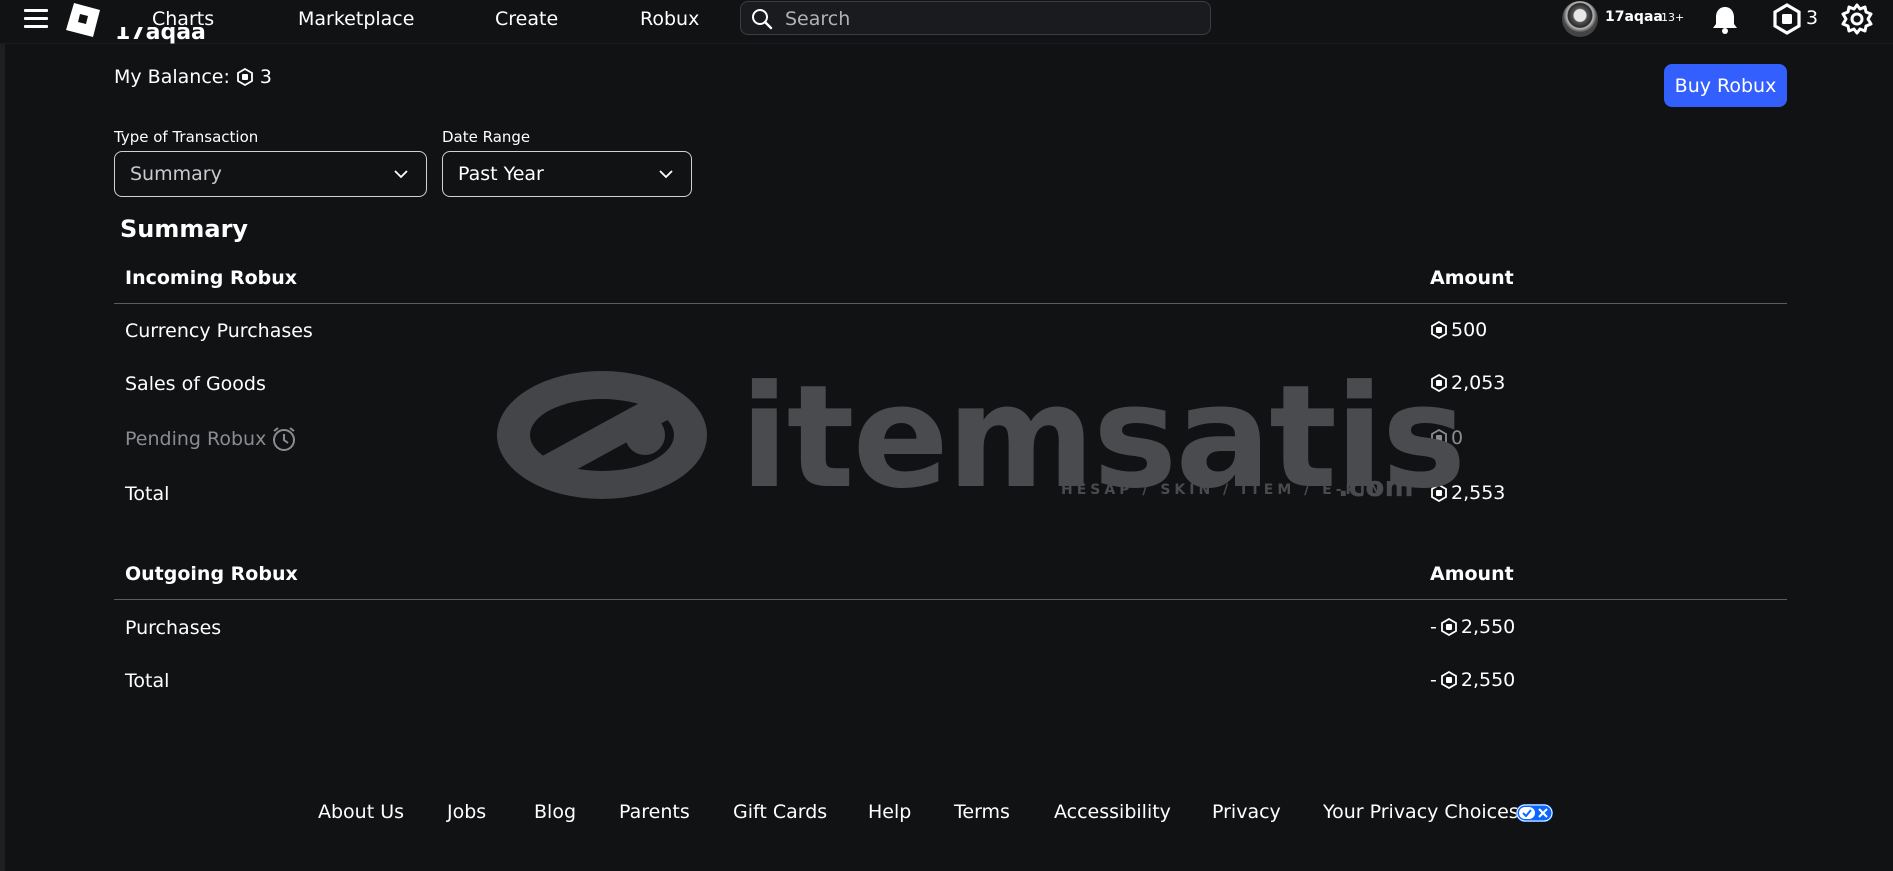 Image resolution: width=1893 pixels, height=871 pixels. Describe the element at coordinates (780, 812) in the screenshot. I see `footer-link-gift-cards: Gift Cards` at that location.